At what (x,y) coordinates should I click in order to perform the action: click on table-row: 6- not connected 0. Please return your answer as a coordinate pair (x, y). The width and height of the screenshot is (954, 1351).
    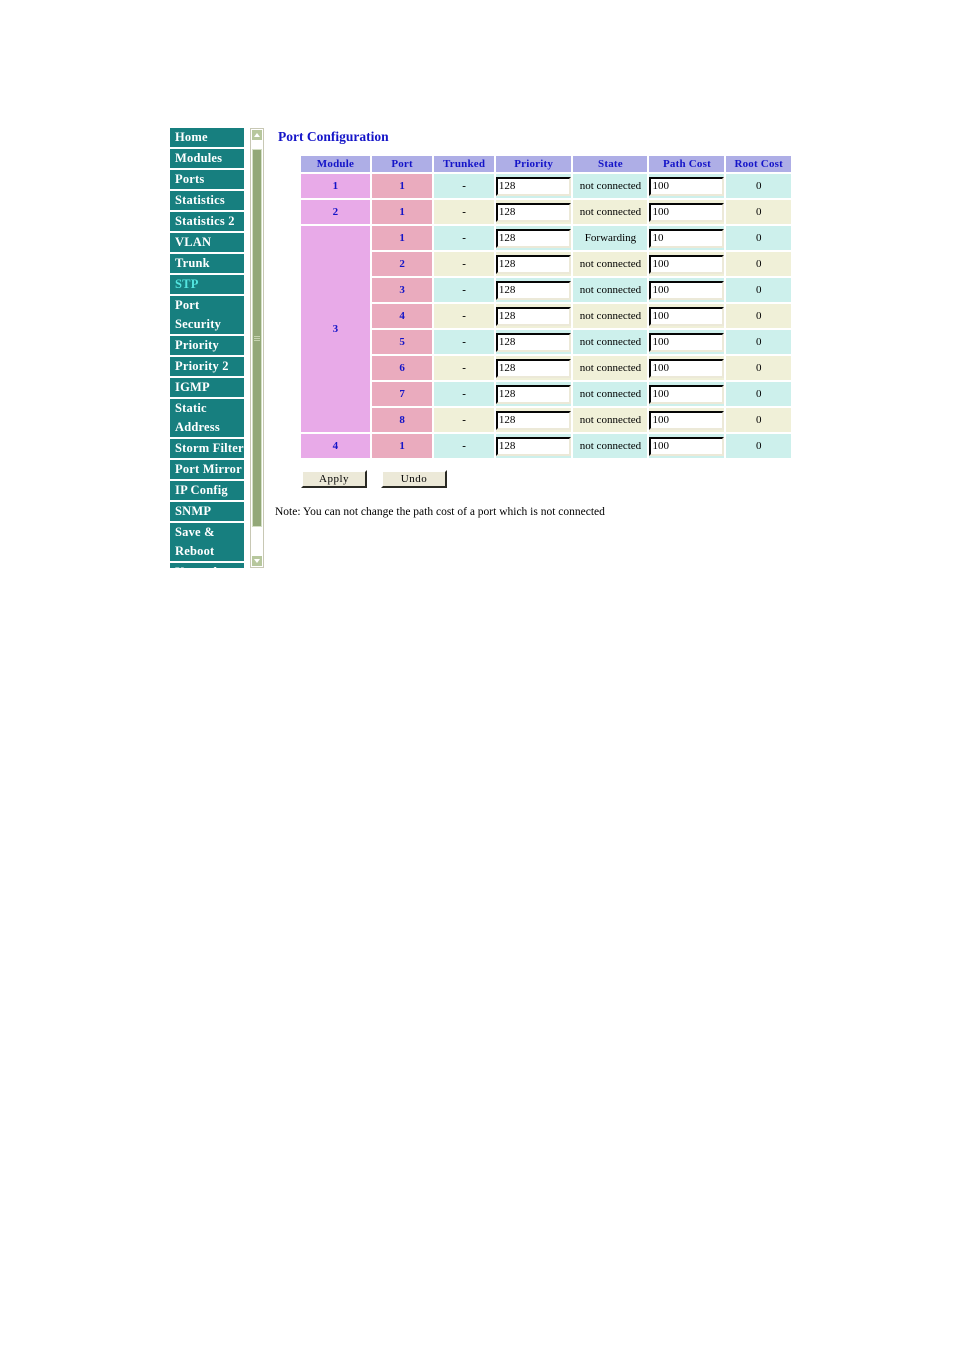
    Looking at the image, I should click on (546, 368).